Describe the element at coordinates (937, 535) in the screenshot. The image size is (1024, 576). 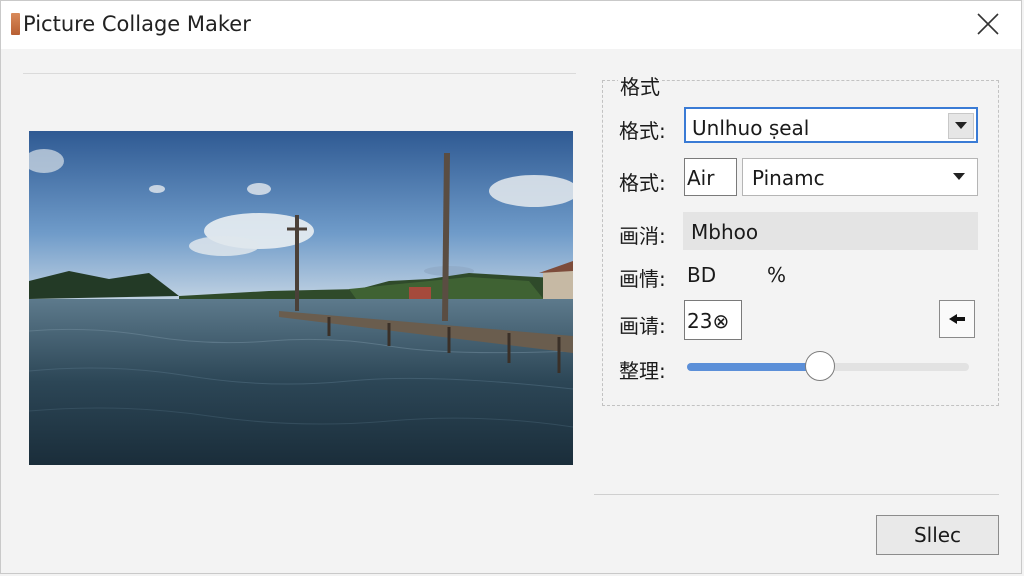
I see `select-button: Sllec` at that location.